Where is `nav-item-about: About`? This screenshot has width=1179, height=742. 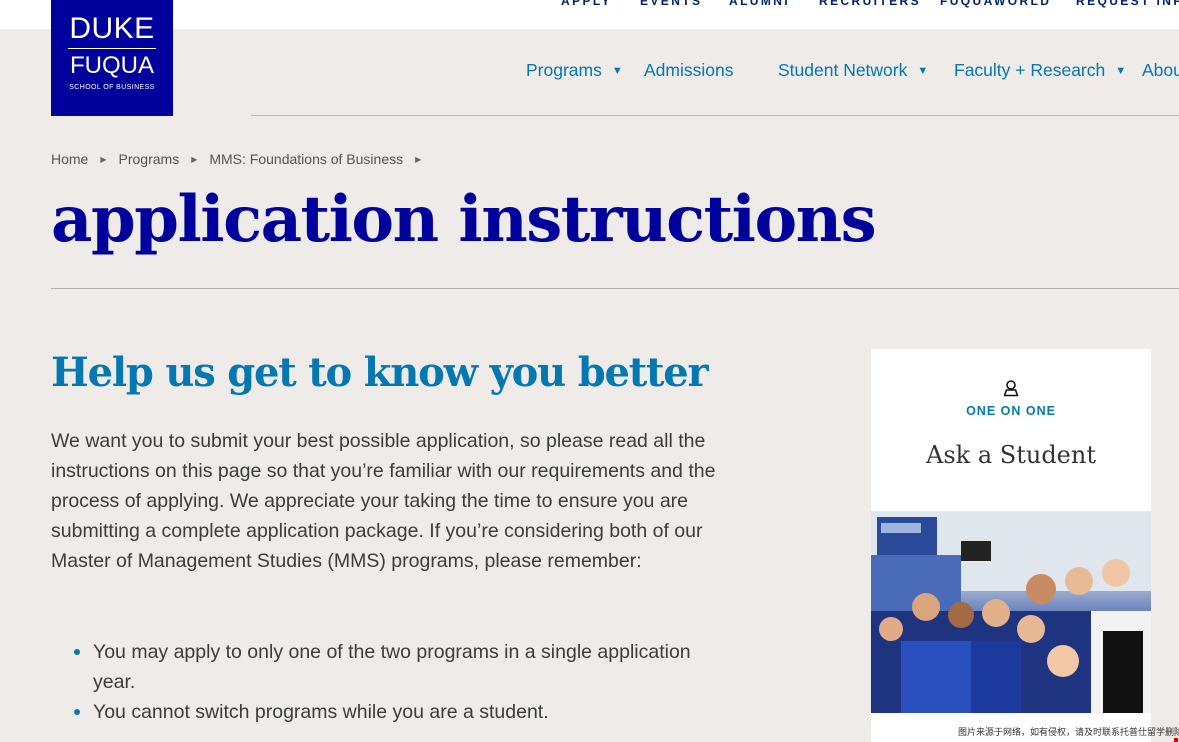
nav-item-about: About is located at coordinates (1160, 70).